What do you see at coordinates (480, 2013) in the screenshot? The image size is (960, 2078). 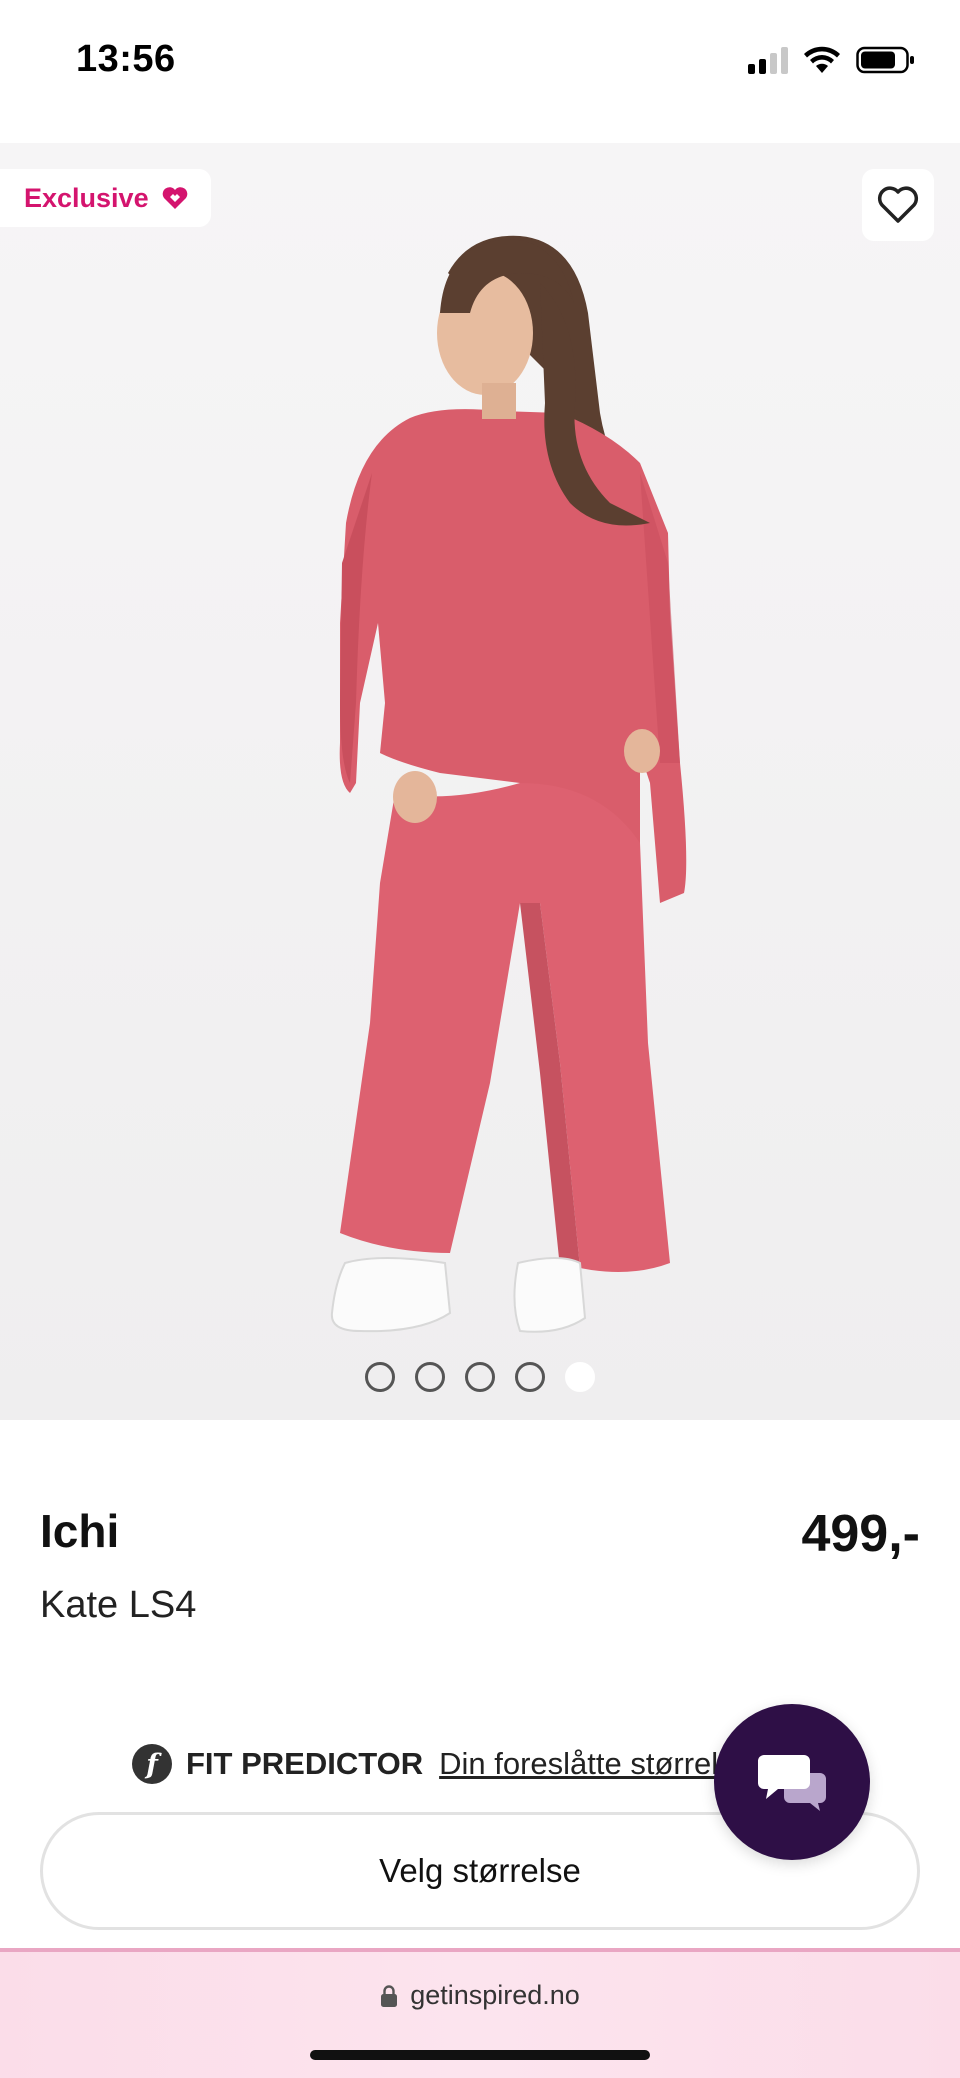 I see `browser-url-bar: getinspired.no` at bounding box center [480, 2013].